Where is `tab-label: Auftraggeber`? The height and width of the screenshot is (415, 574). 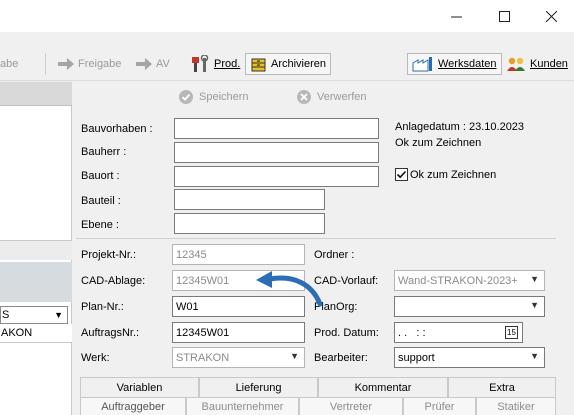
tab-label: Auftraggeber is located at coordinates (133, 406).